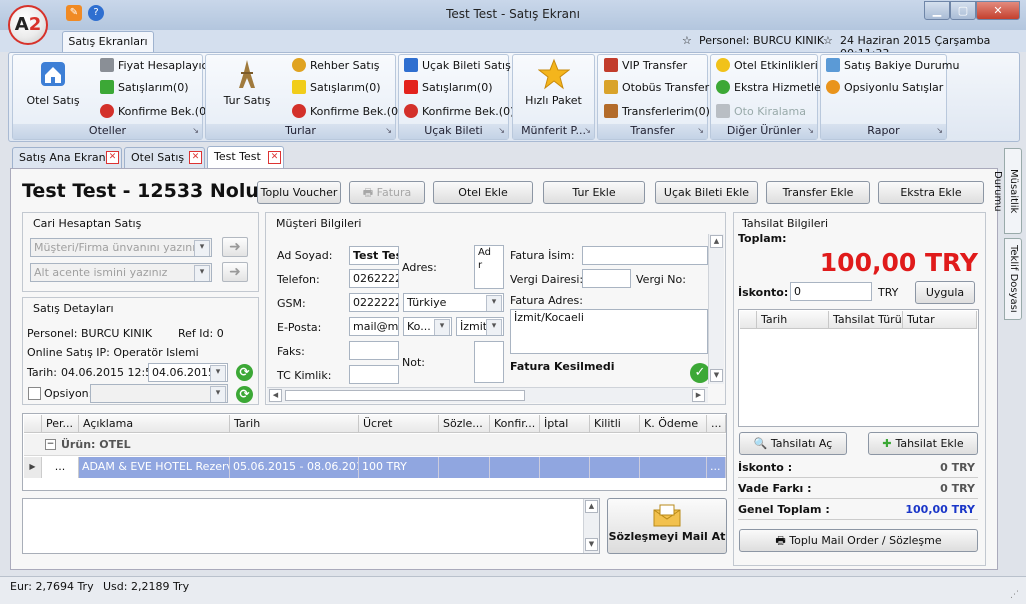 This screenshot has height=604, width=1026. What do you see at coordinates (53, 82) in the screenshot?
I see `otel-satis-button: Otel Satış` at bounding box center [53, 82].